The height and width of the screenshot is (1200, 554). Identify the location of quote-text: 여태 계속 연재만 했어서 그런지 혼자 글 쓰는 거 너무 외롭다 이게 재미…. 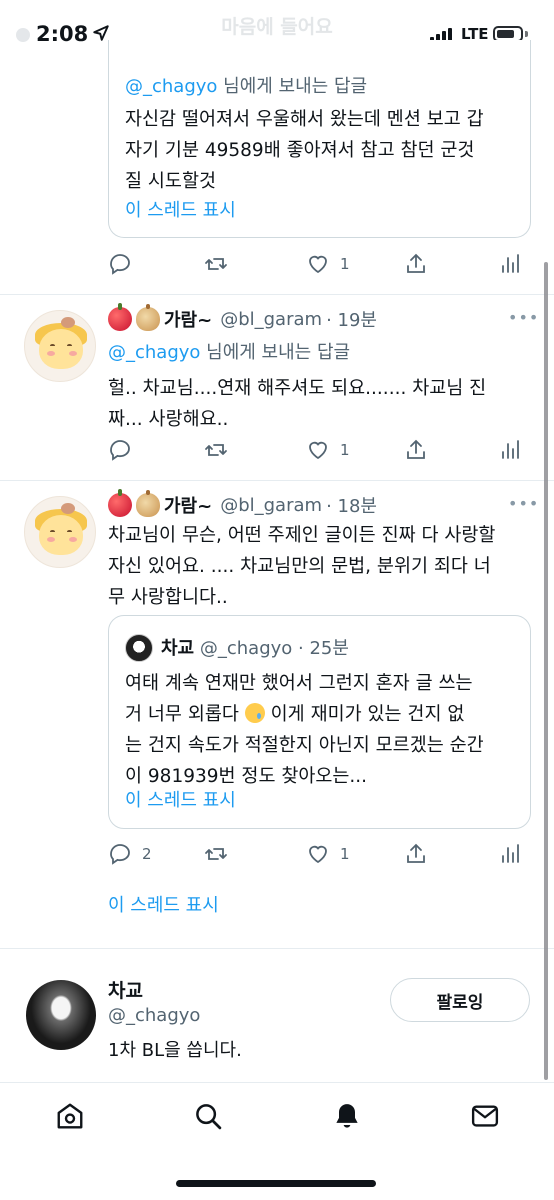
(304, 730).